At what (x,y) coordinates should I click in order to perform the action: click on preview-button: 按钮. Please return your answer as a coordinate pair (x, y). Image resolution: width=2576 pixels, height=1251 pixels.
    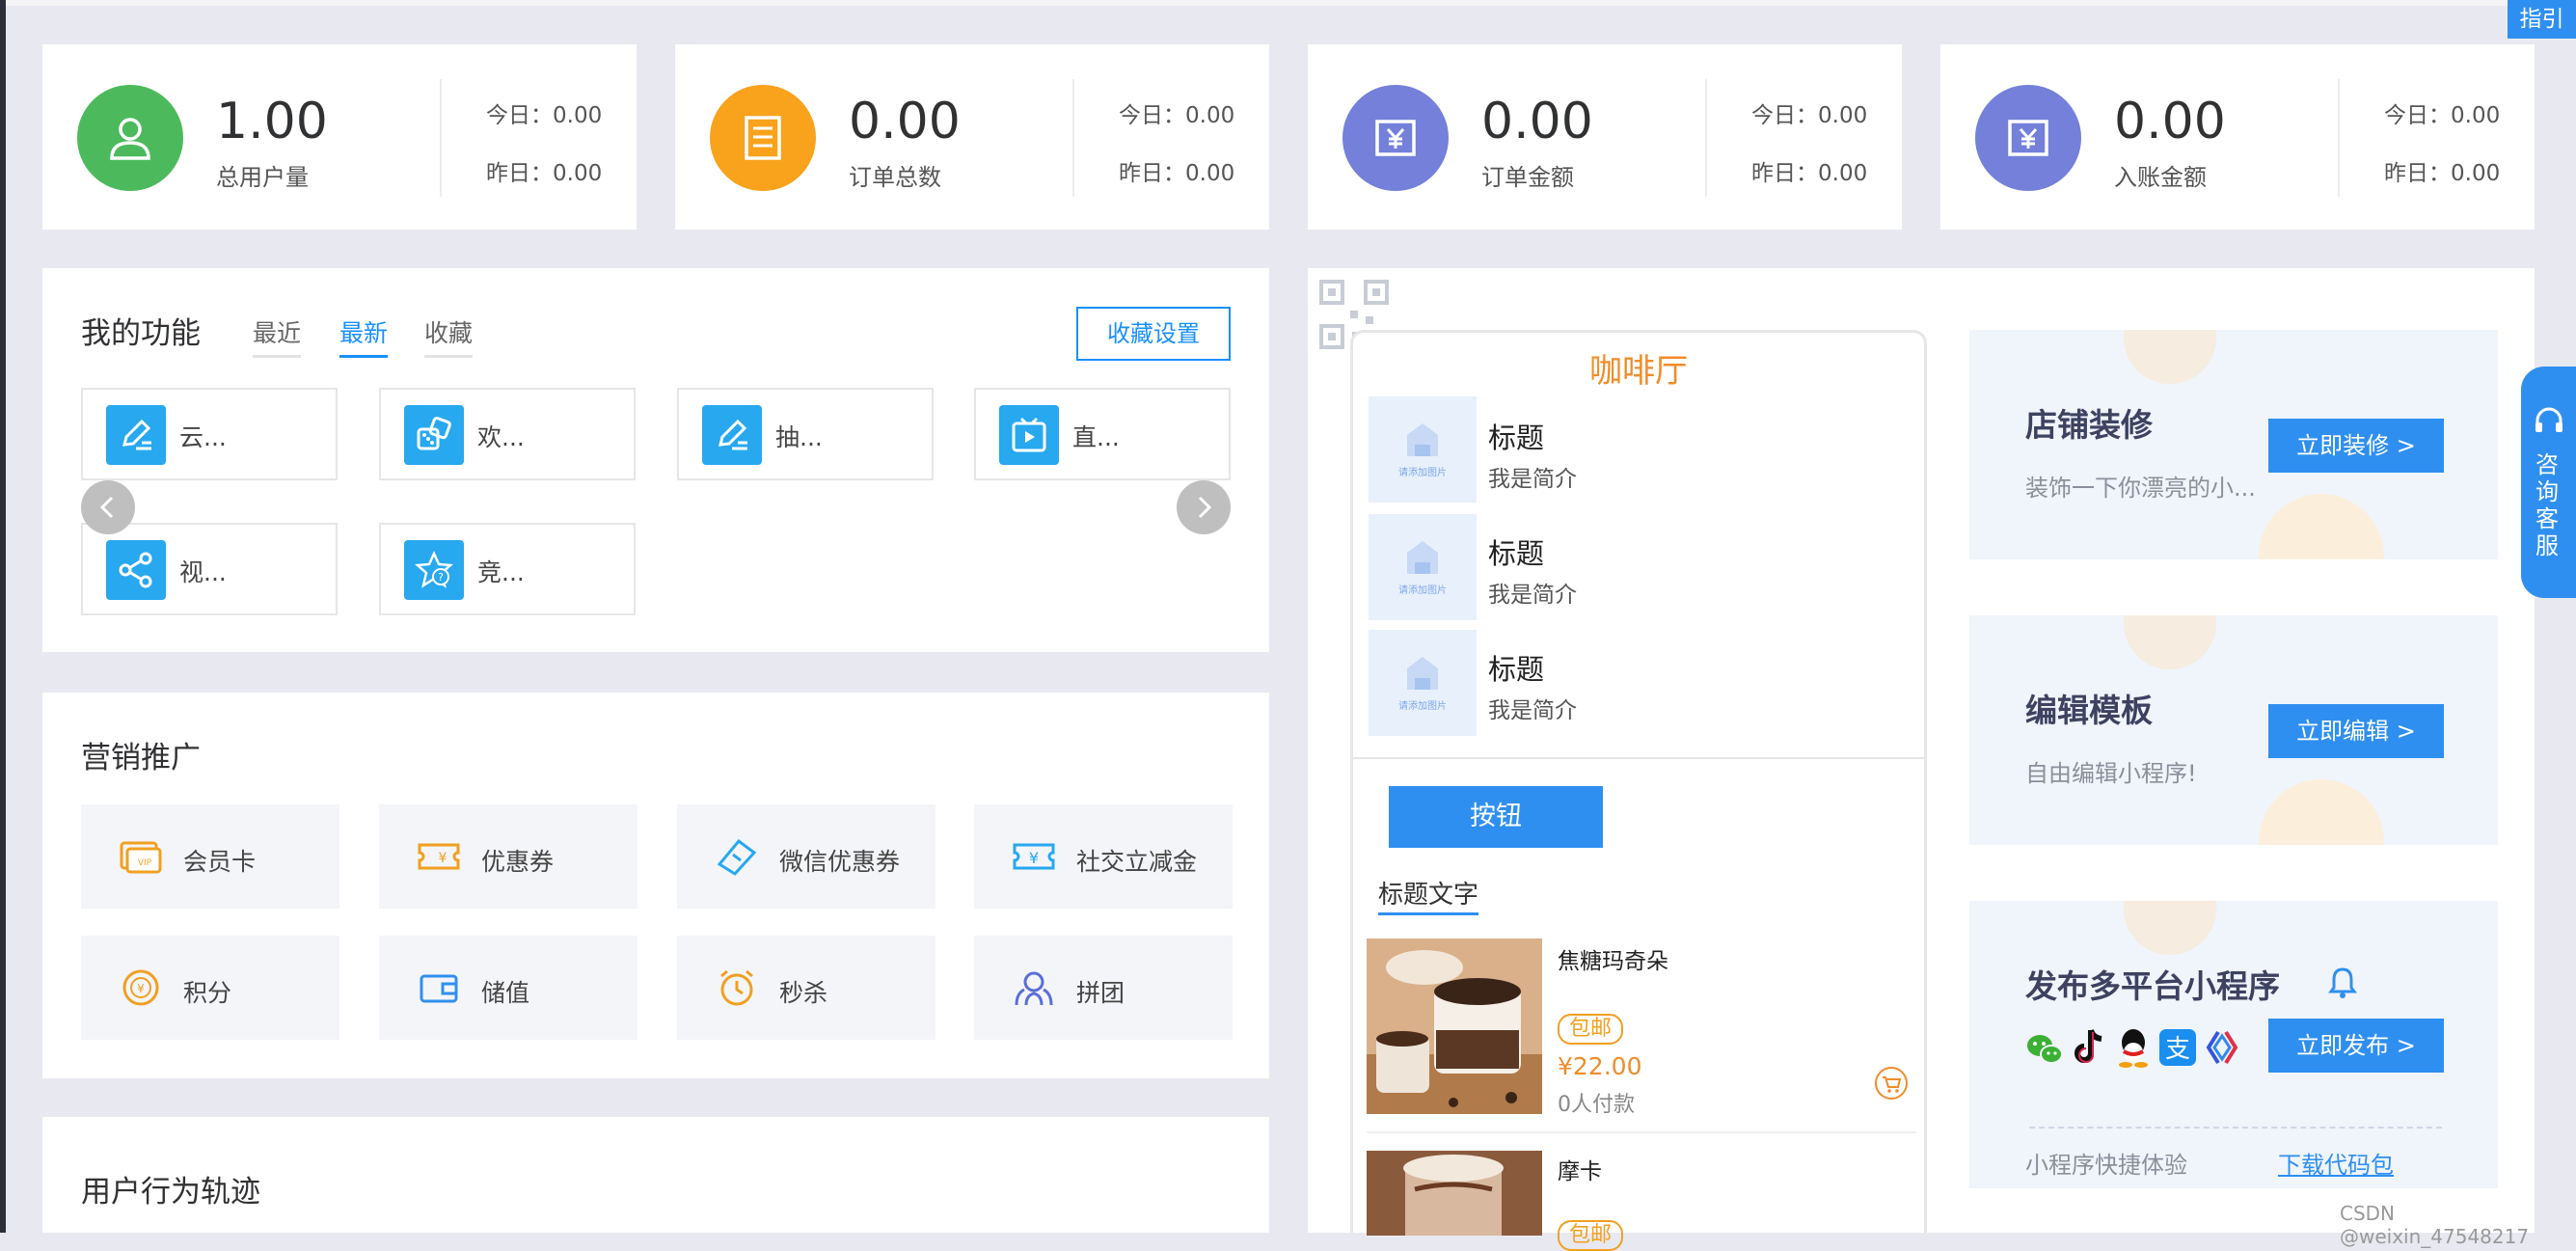
    Looking at the image, I should click on (1496, 817).